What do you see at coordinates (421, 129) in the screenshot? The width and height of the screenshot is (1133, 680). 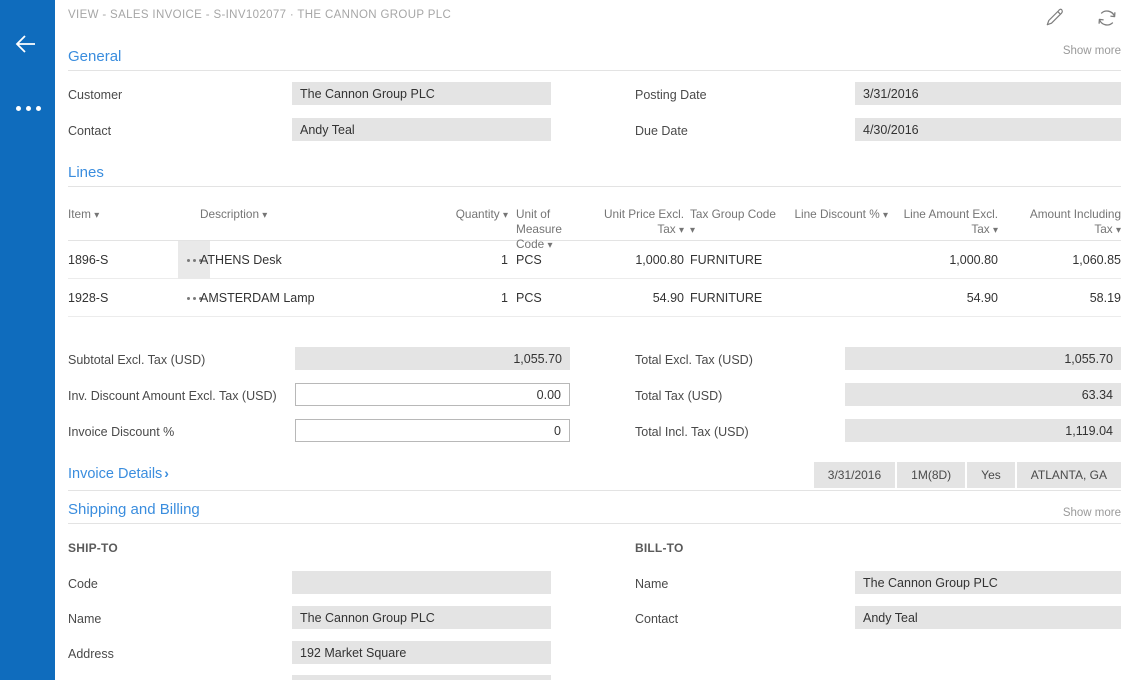 I see `contact-field: Andy Teal` at bounding box center [421, 129].